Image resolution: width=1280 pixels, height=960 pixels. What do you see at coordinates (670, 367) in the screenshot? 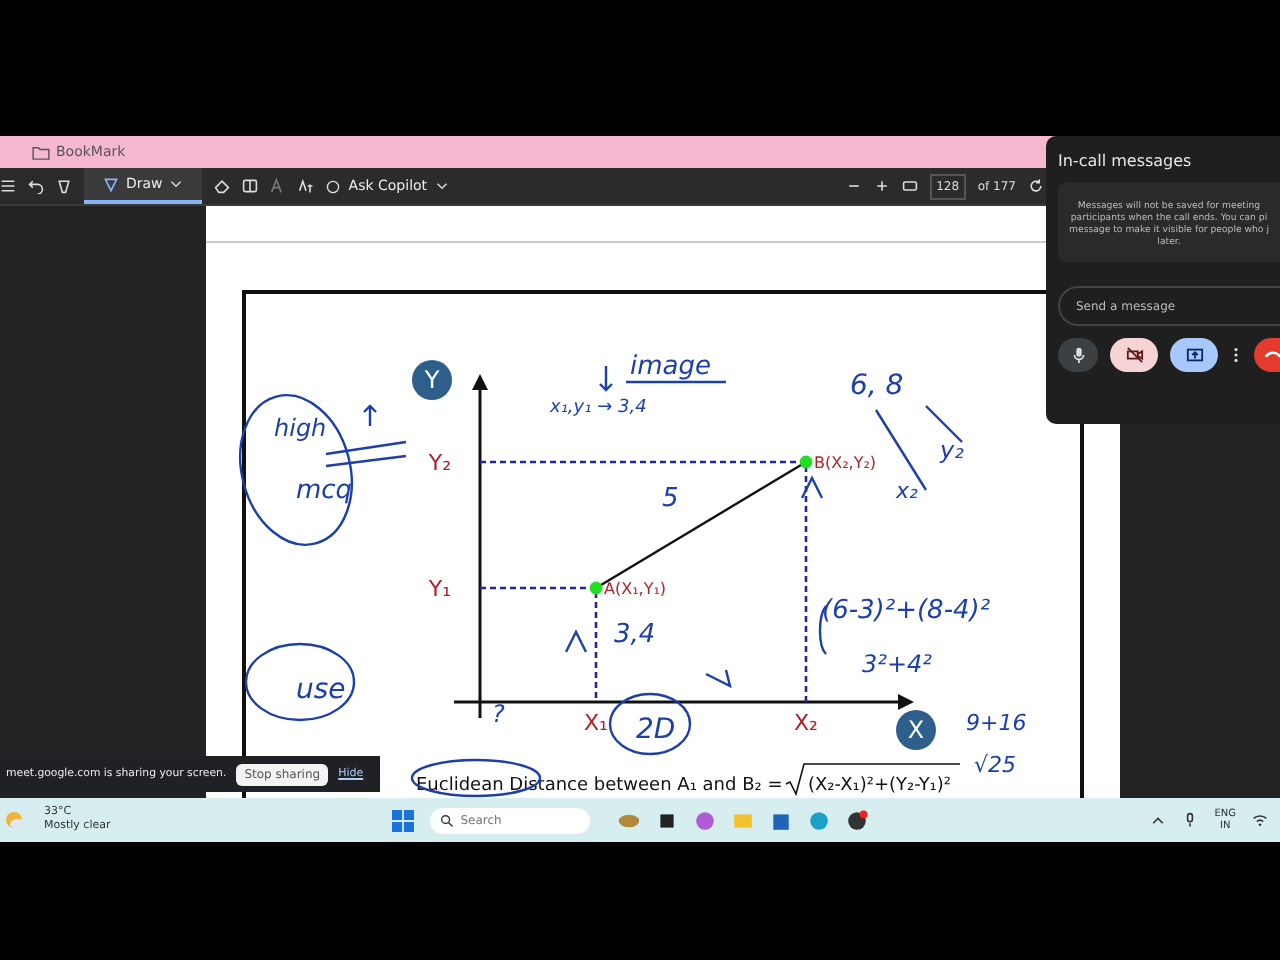
I see `handwritten-note: image` at bounding box center [670, 367].